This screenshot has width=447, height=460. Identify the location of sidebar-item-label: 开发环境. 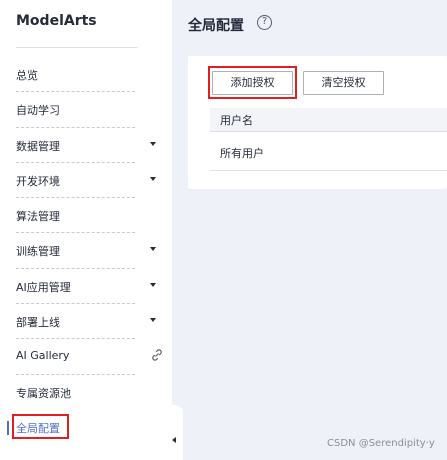
(38, 181).